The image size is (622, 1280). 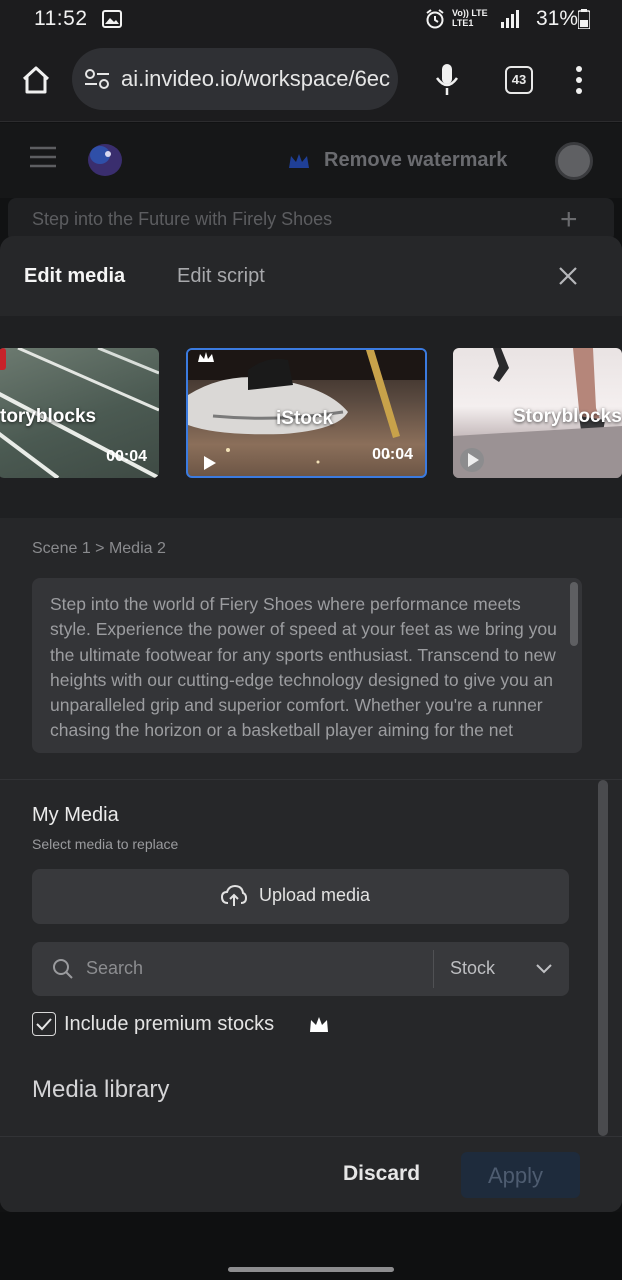 What do you see at coordinates (574, 161) in the screenshot?
I see `avatar` at bounding box center [574, 161].